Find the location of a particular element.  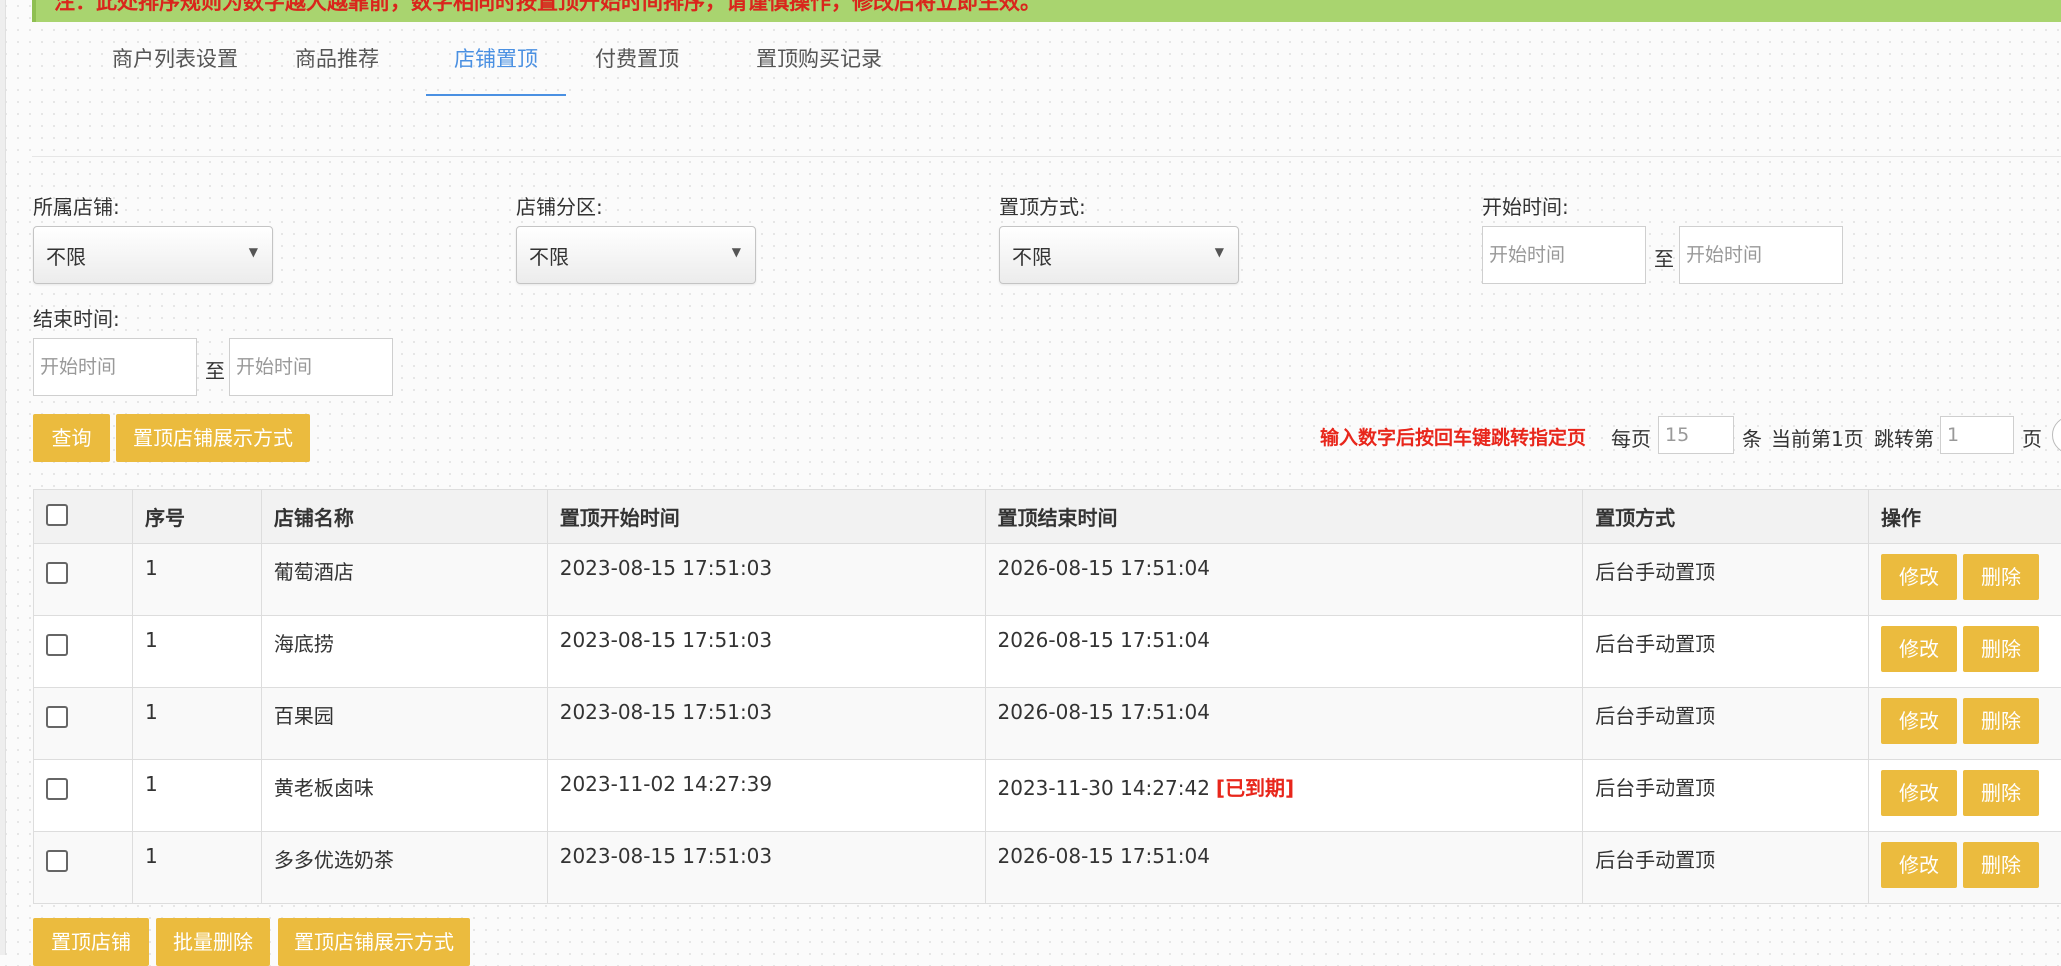

start-time-from-input is located at coordinates (1564, 255).